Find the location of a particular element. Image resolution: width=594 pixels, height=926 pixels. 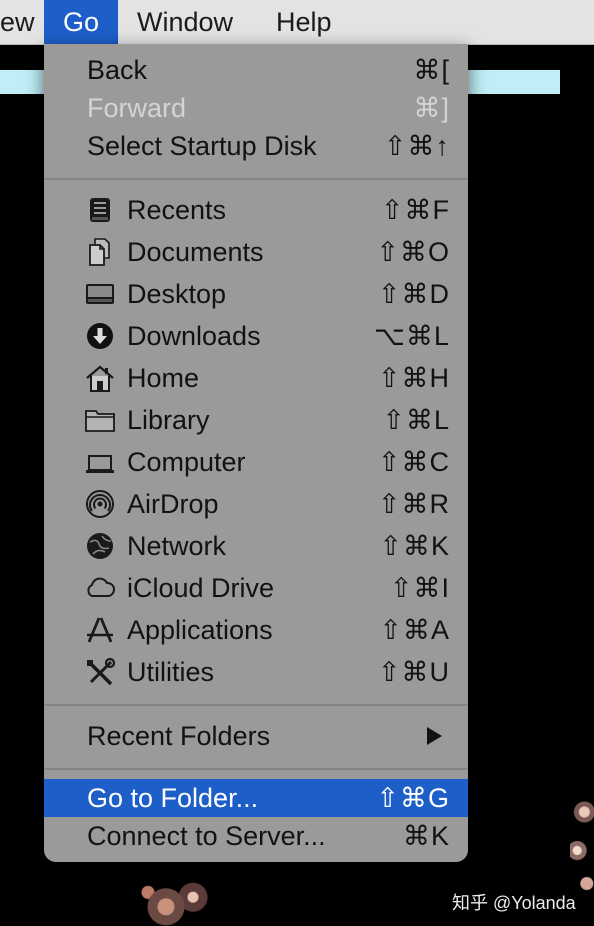

menu-item-icloud-drive: iCloud Drive ⇧⌘I is located at coordinates (256, 588).